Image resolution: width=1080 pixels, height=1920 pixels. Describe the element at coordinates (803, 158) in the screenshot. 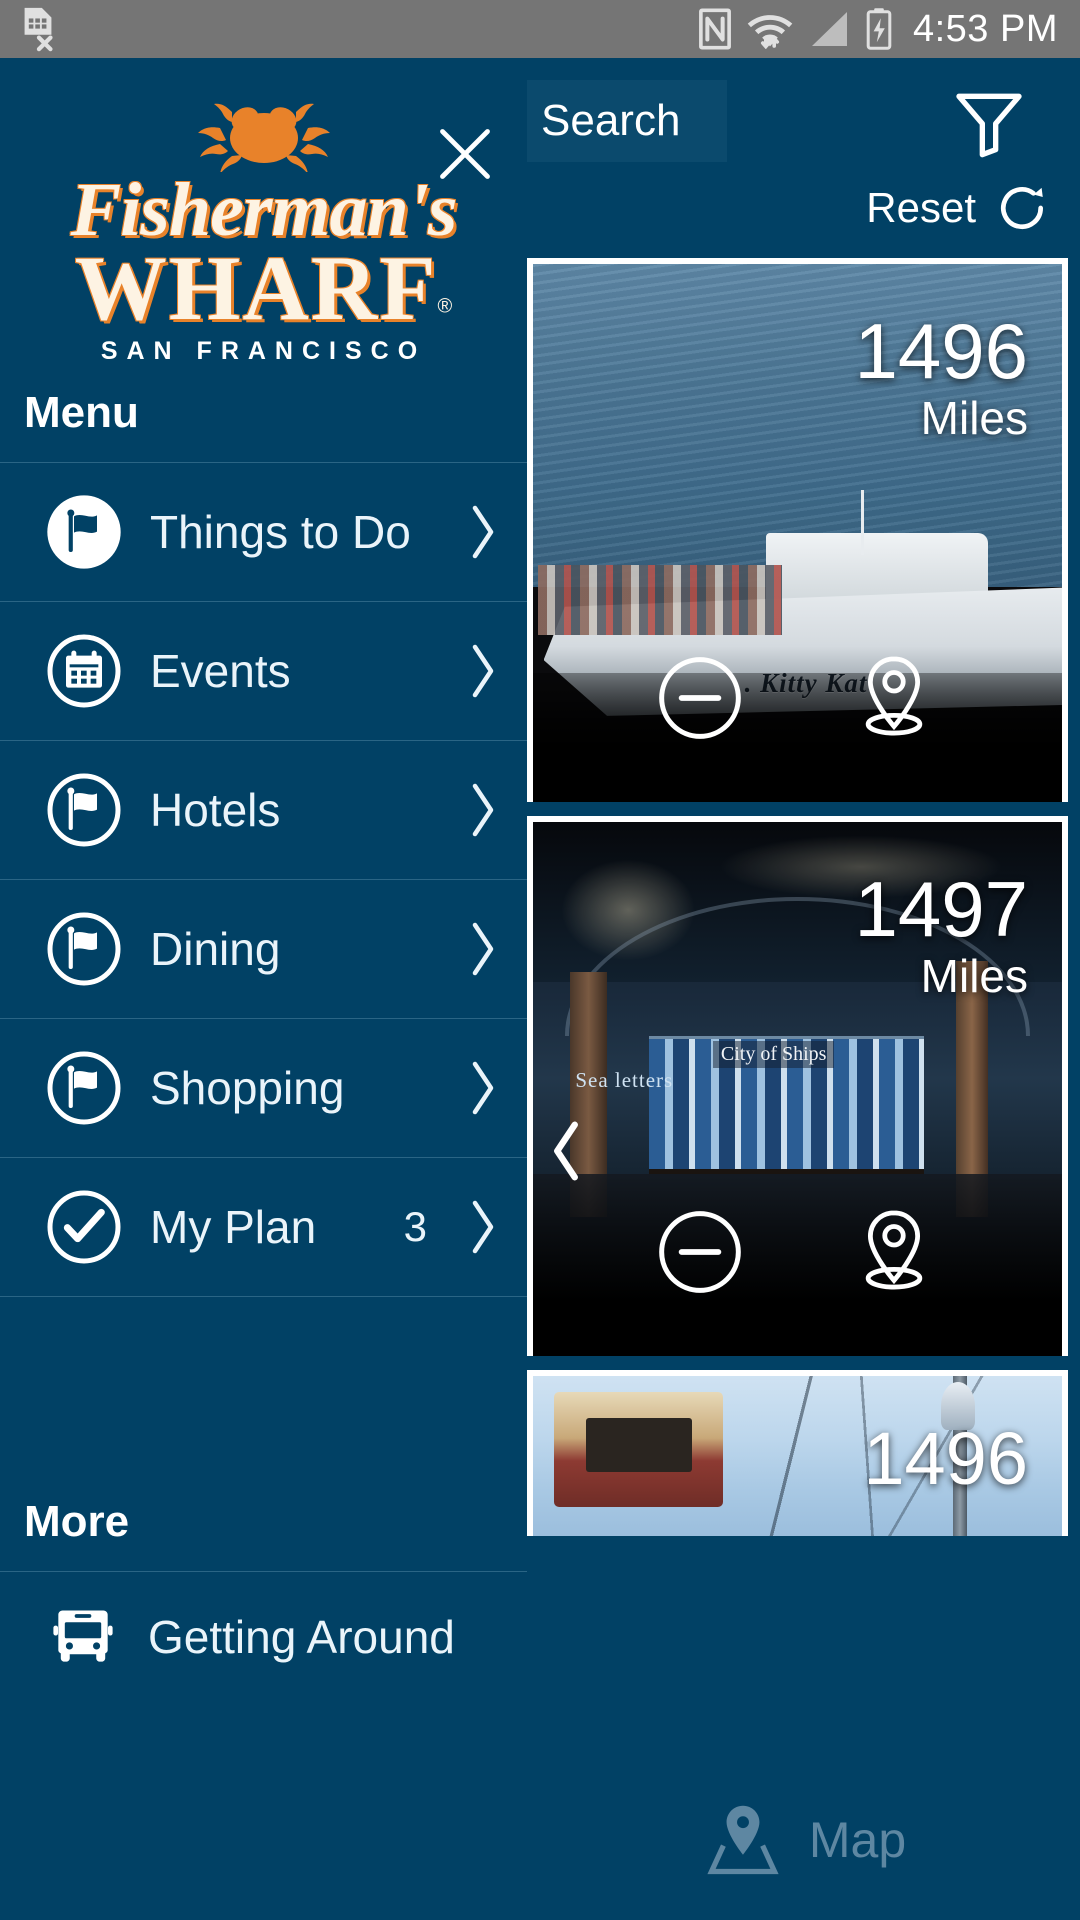

I see `content-topbar: Search Reset` at that location.